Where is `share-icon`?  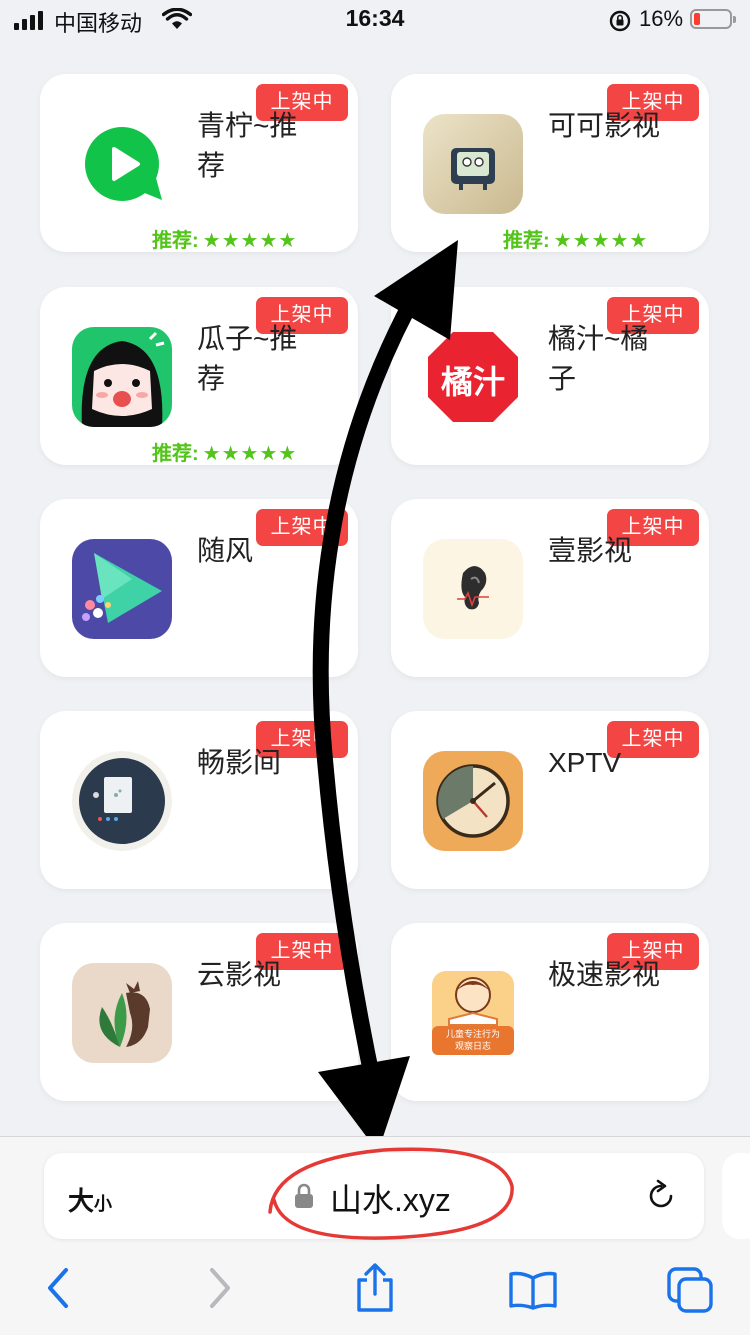
share-icon is located at coordinates (375, 1288).